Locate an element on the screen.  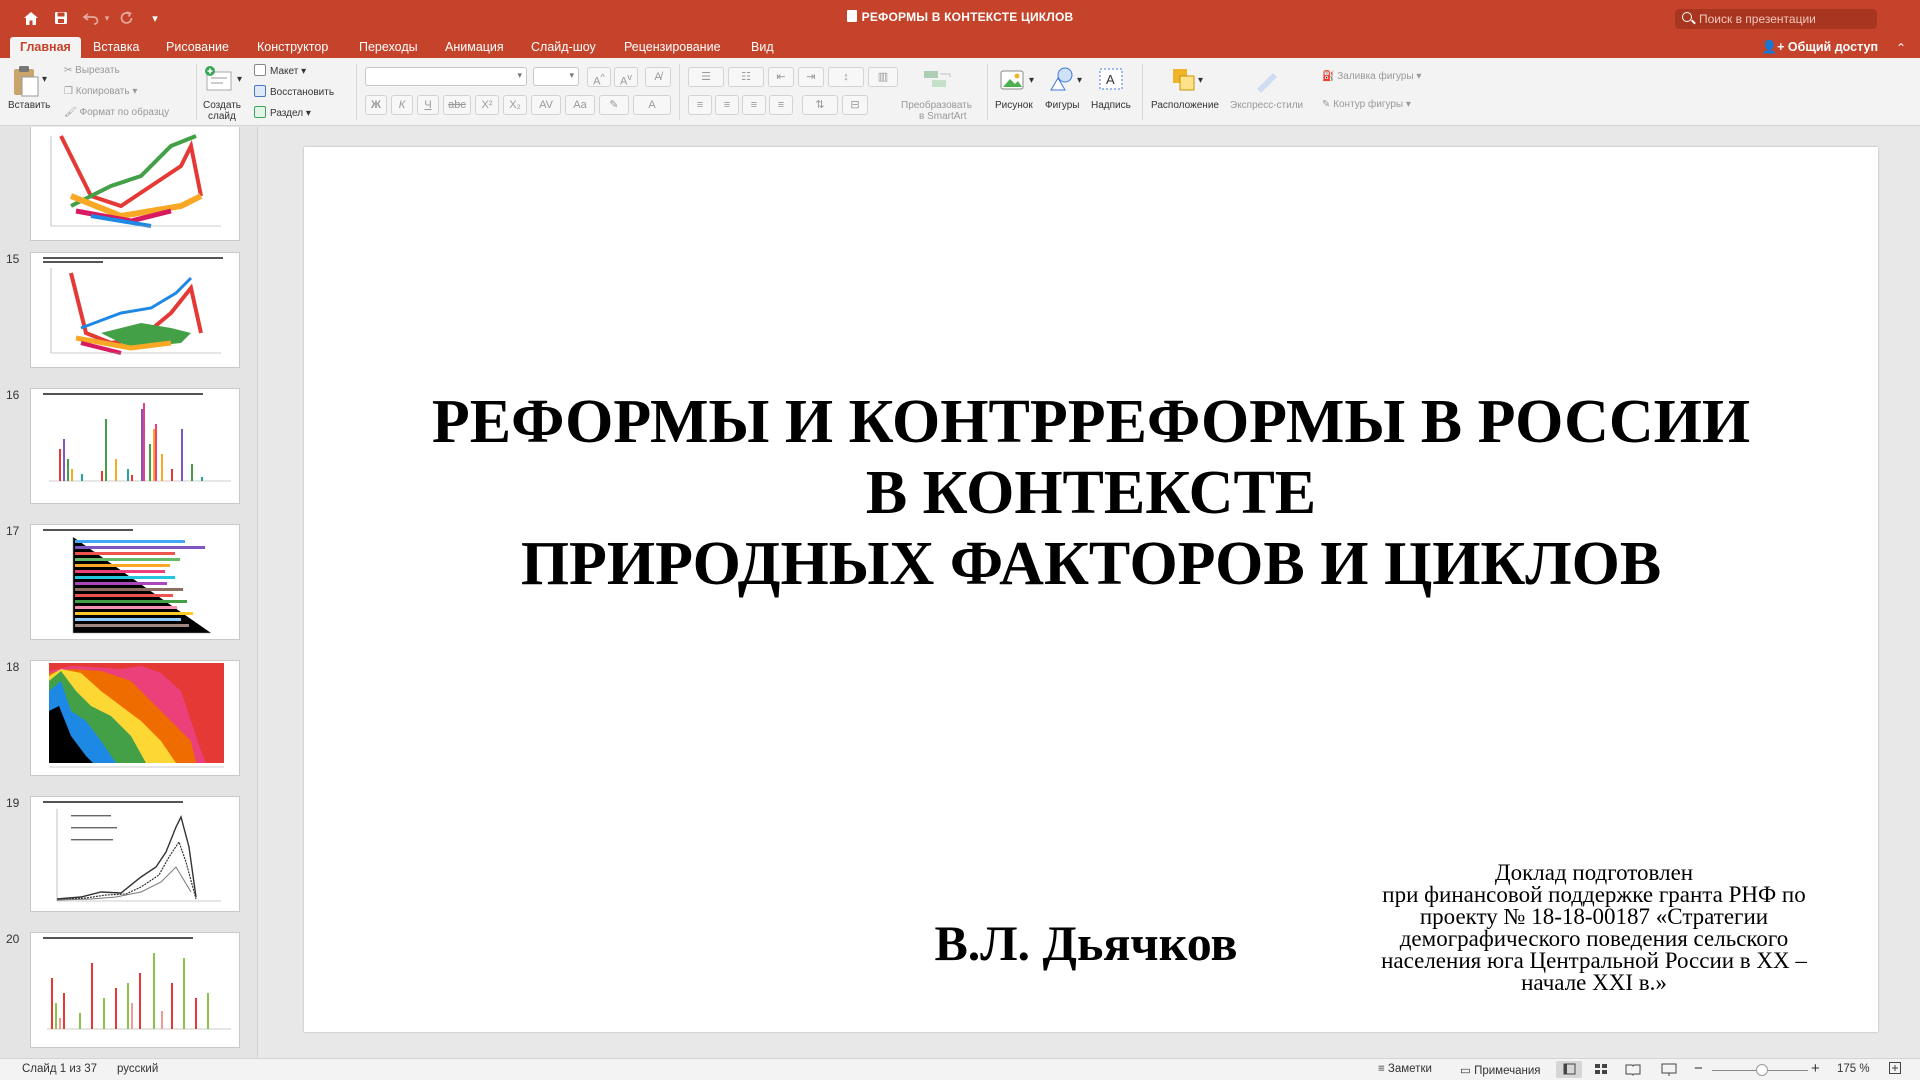
decrease-indent-icon: ⇤ is located at coordinates (781, 77).